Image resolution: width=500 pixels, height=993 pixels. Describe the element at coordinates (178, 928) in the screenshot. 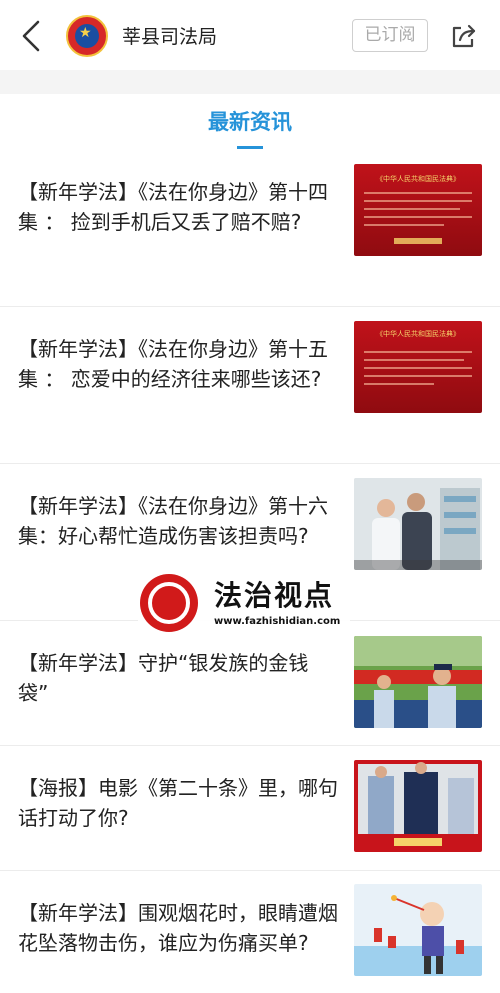

I see `article-title: 【新年学法】围观烟花时，眼睛遭烟花坠落物击伤，谁应为伤痛买单?` at that location.